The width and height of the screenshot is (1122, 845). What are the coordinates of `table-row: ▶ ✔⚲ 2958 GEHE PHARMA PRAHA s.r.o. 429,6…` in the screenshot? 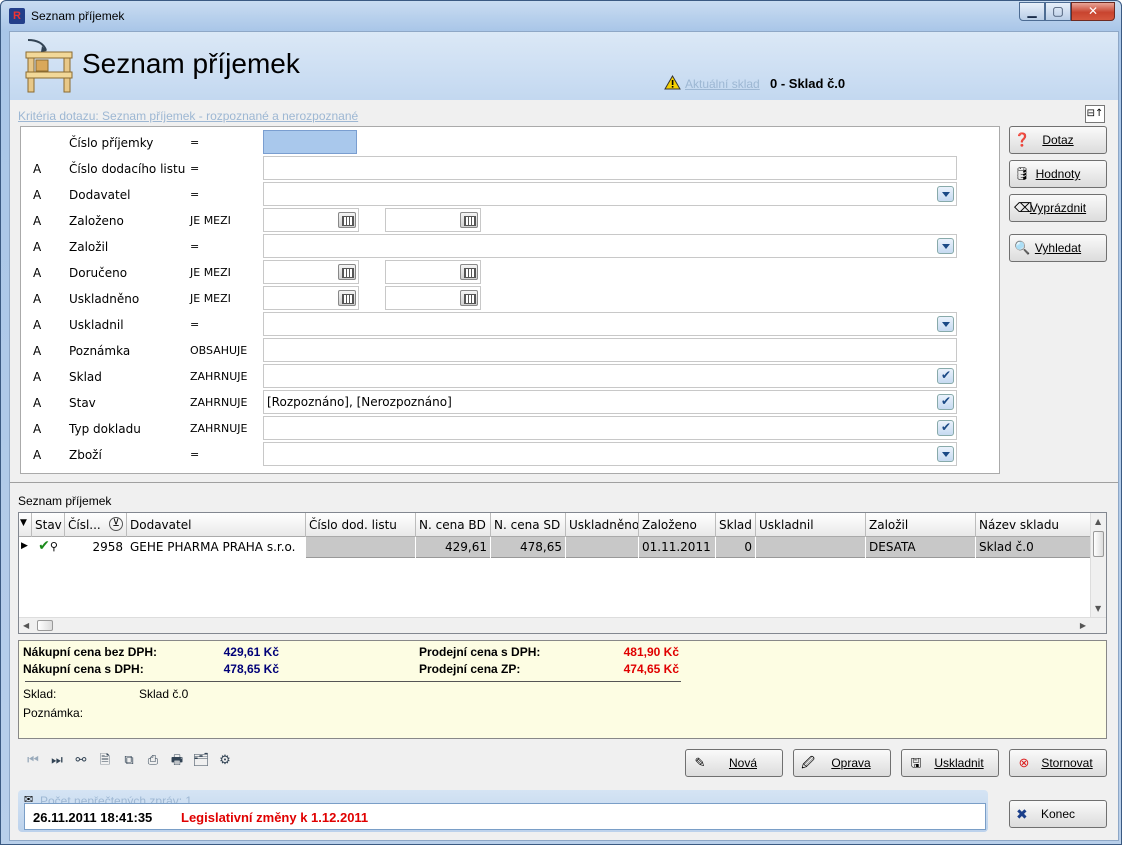 It's located at (555, 547).